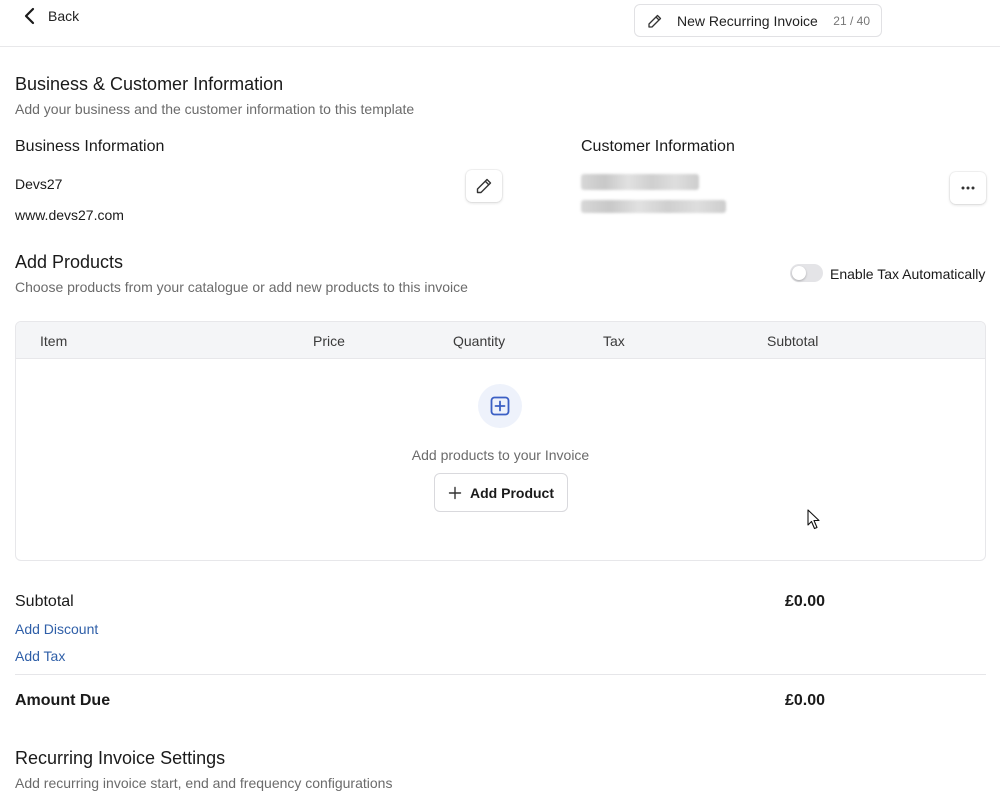 This screenshot has width=1000, height=801. What do you see at coordinates (455, 492) in the screenshot?
I see `plus-icon` at bounding box center [455, 492].